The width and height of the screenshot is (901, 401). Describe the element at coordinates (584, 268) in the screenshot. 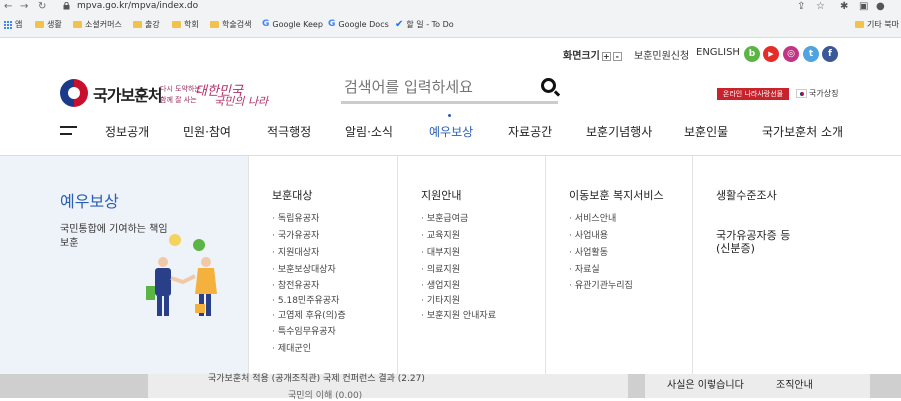

I see `menu-link: 자료실` at that location.